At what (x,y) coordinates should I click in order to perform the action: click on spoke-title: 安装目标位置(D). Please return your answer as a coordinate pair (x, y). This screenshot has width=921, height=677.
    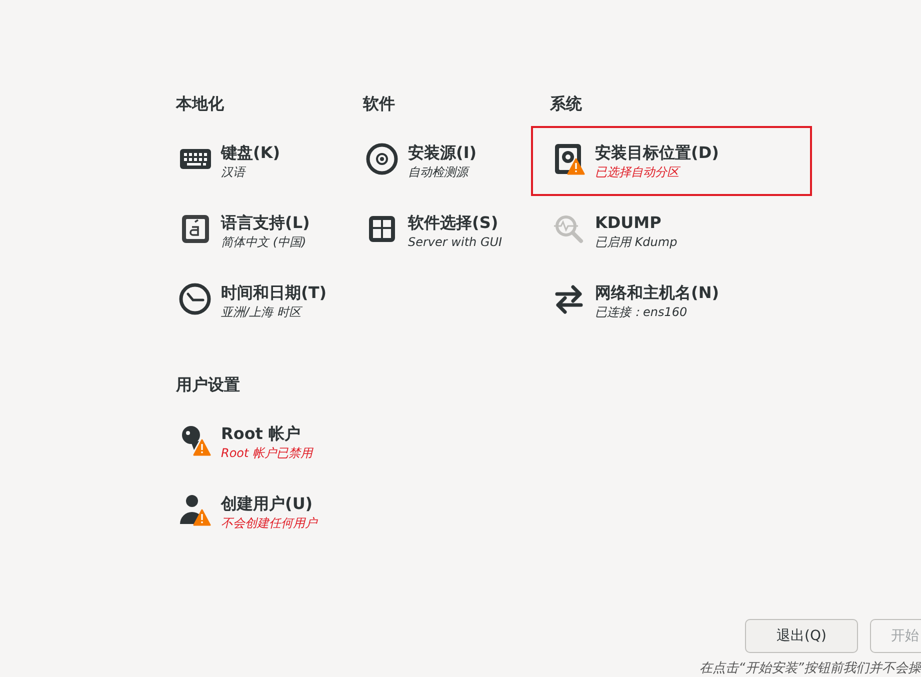
    Looking at the image, I should click on (657, 153).